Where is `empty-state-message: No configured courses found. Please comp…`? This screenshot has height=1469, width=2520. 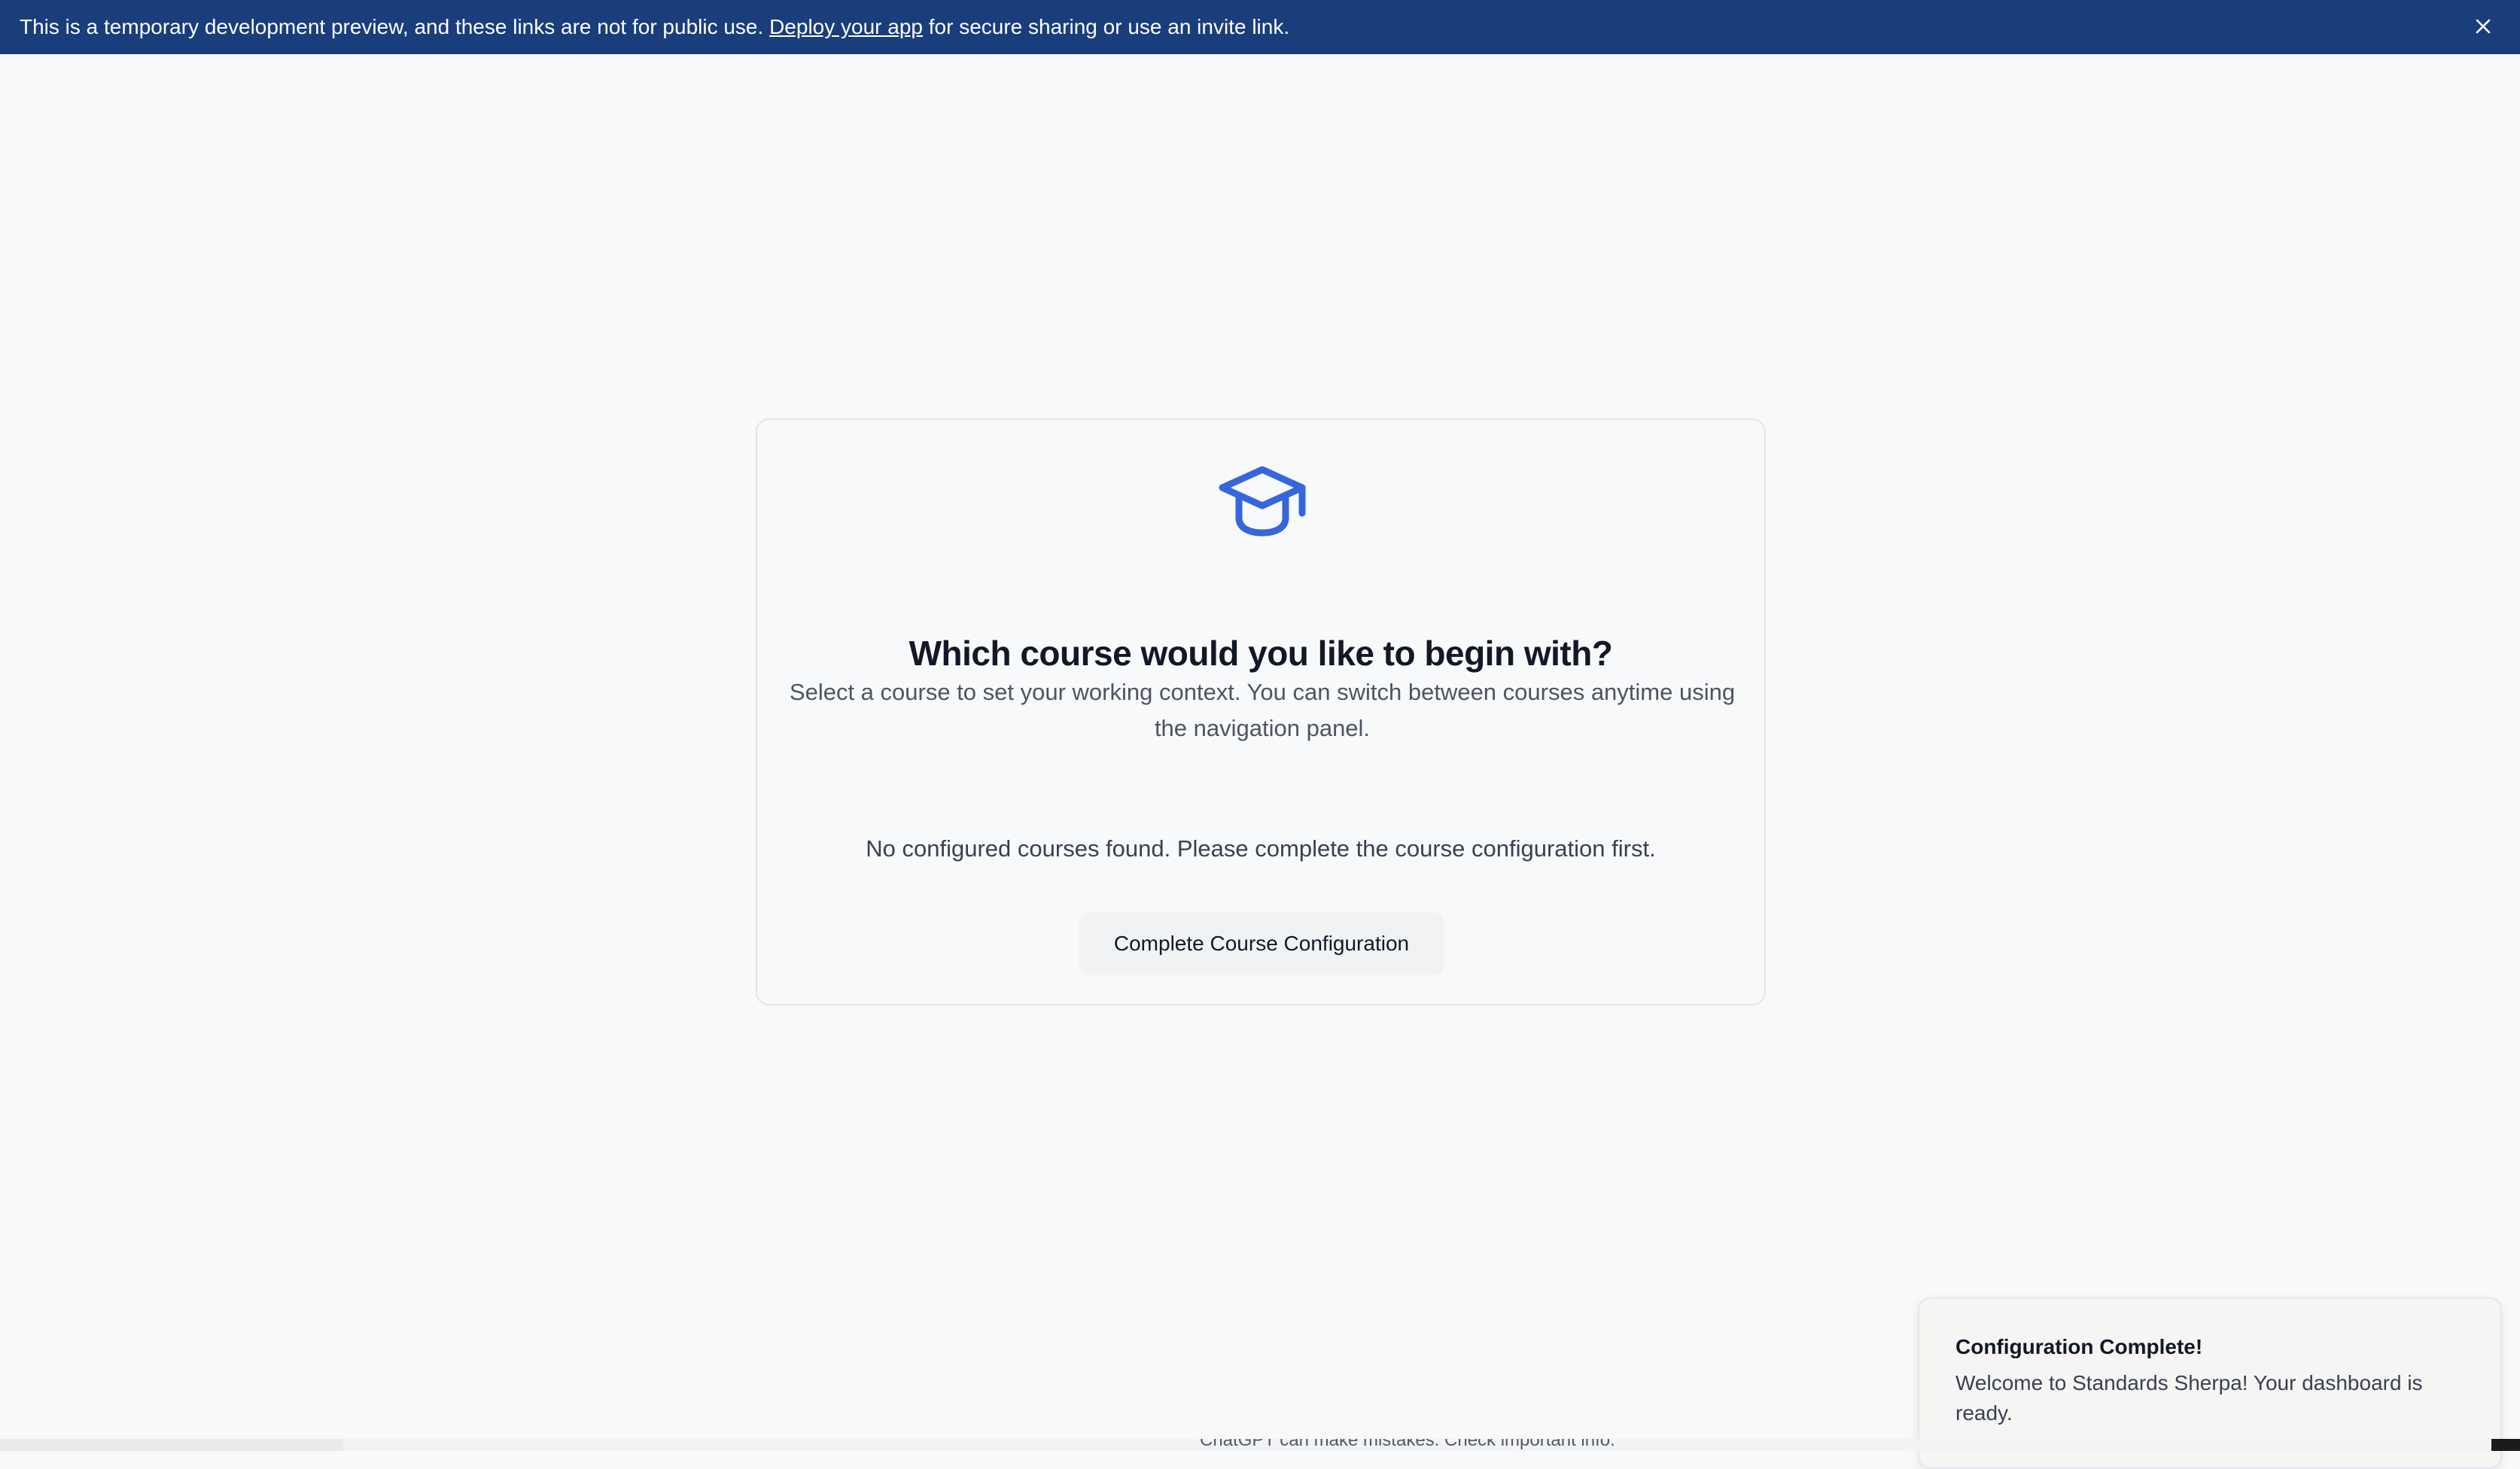
empty-state-message: No configured courses found. Please comp… is located at coordinates (1261, 848).